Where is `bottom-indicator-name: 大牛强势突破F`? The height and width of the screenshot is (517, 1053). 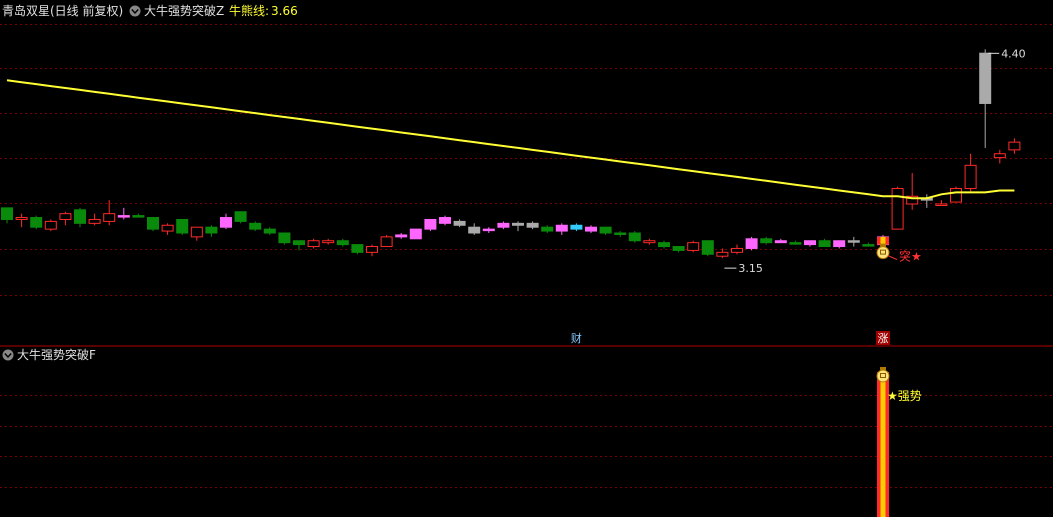 bottom-indicator-name: 大牛强势突破F is located at coordinates (56, 354).